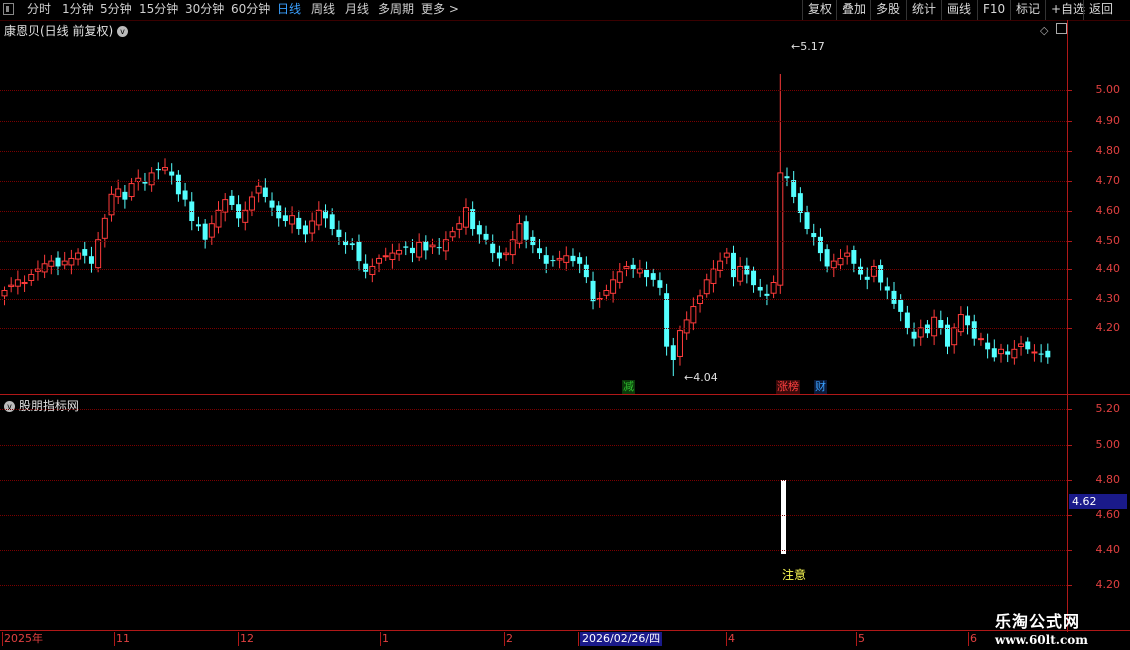  I want to click on price-tick-label: 4.90, so click(1108, 120).